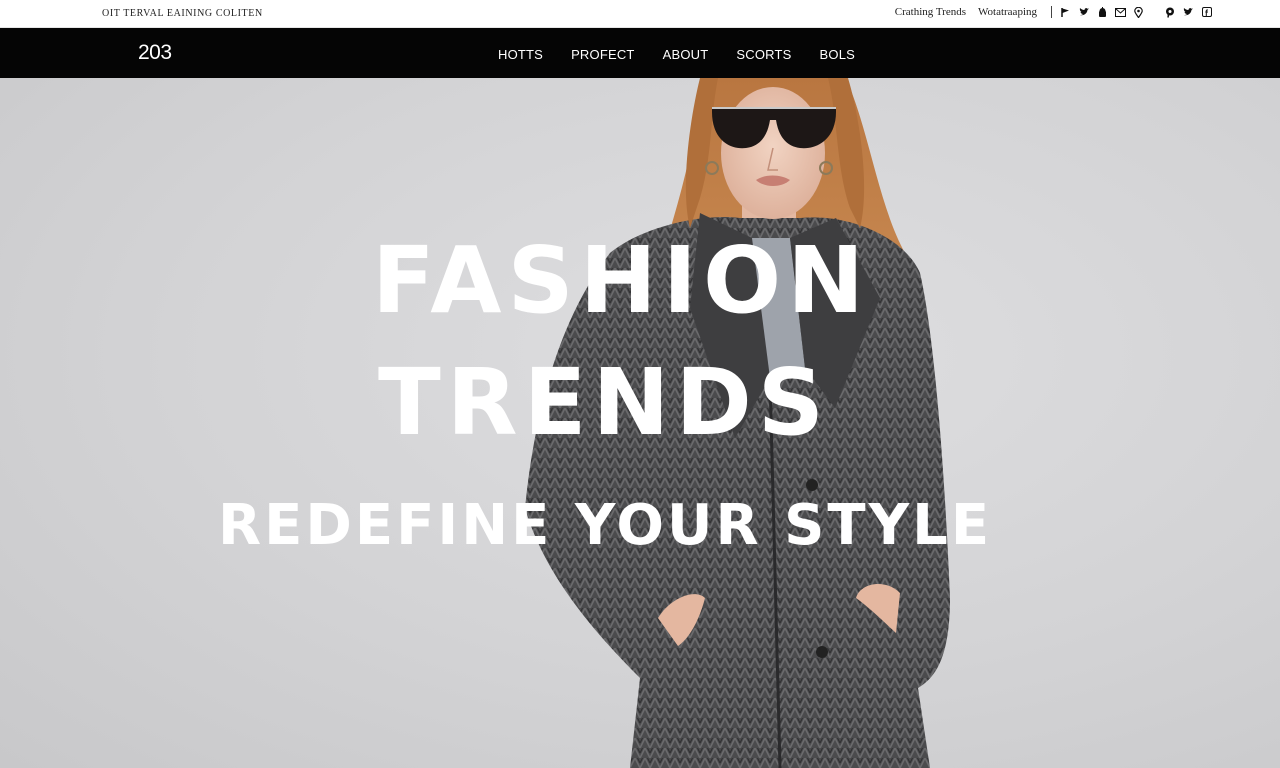 This screenshot has width=1280, height=768. I want to click on nav-item-bols: BOLS, so click(837, 54).